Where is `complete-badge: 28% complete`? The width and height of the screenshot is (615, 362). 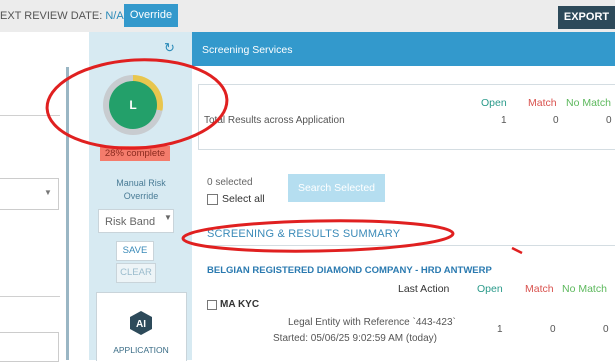
complete-badge: 28% complete is located at coordinates (135, 153).